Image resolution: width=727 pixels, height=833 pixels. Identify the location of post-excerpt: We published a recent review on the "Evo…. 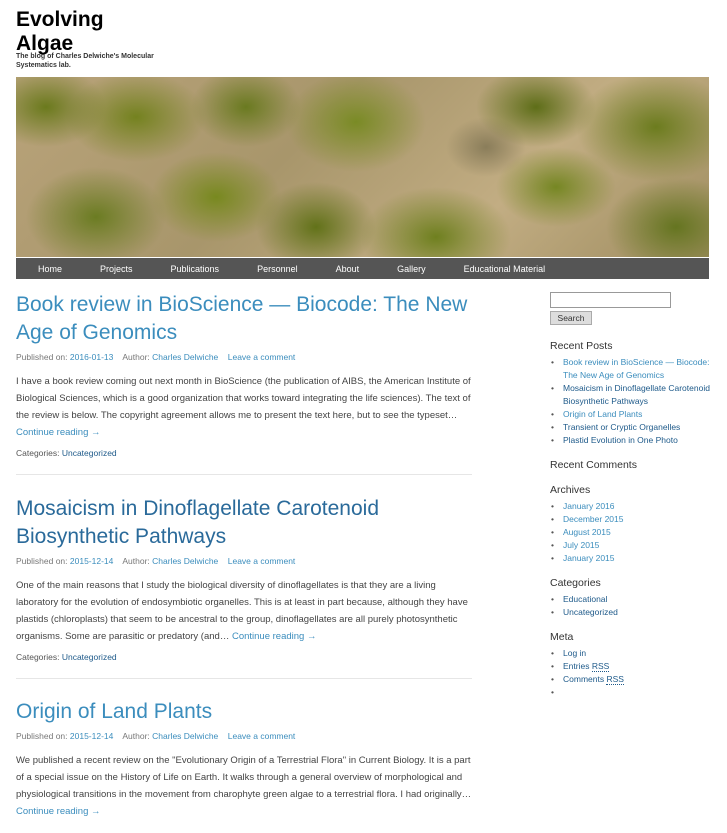
(244, 786).